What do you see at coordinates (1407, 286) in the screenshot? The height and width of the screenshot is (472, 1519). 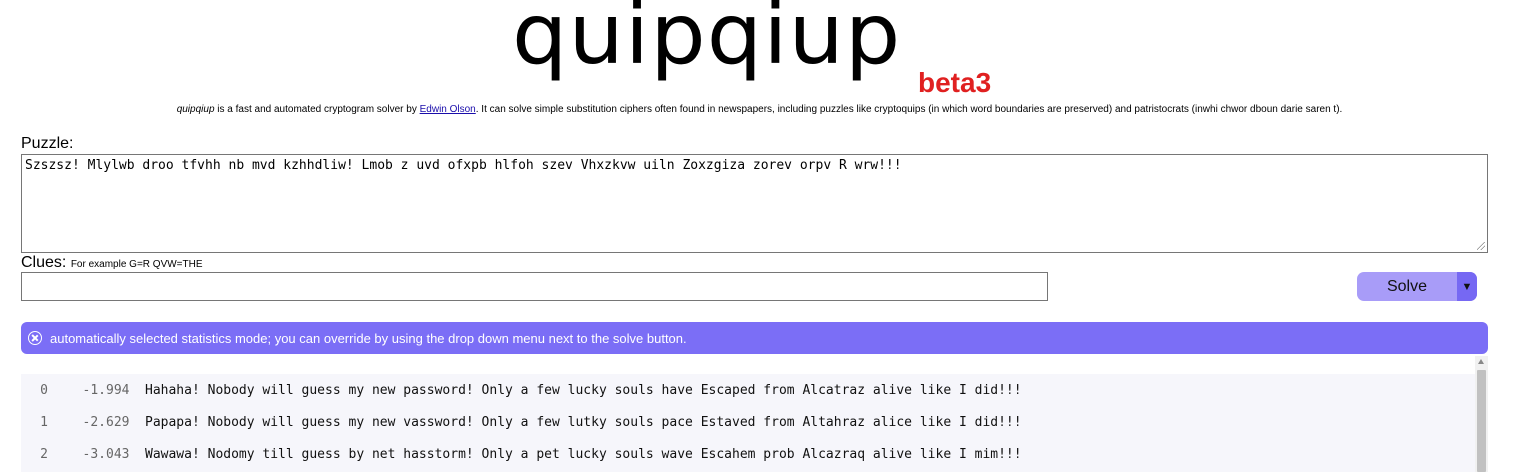 I see `solve-button: Solve` at bounding box center [1407, 286].